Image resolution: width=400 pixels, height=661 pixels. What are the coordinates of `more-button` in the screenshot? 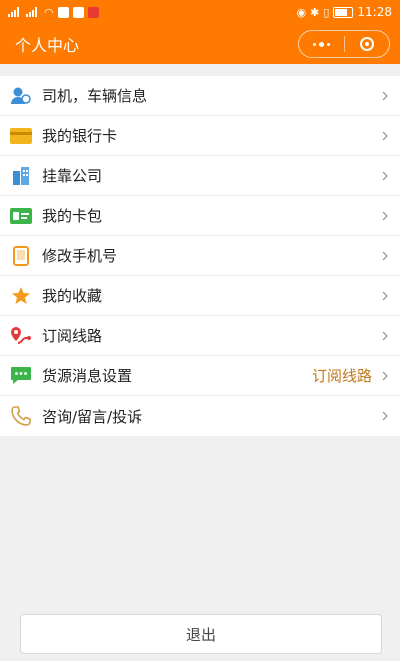 It's located at (321, 44).